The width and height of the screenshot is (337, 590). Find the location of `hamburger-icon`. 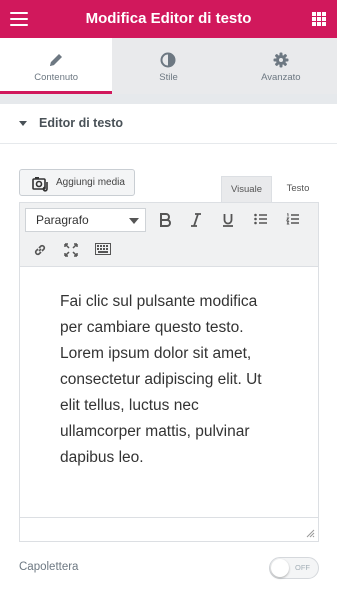

hamburger-icon is located at coordinates (19, 19).